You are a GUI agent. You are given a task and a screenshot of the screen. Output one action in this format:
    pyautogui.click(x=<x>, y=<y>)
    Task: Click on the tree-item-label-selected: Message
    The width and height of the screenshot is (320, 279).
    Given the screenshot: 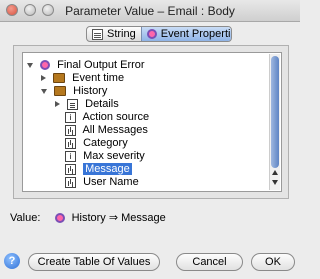 What is the action you would take?
    pyautogui.click(x=107, y=169)
    